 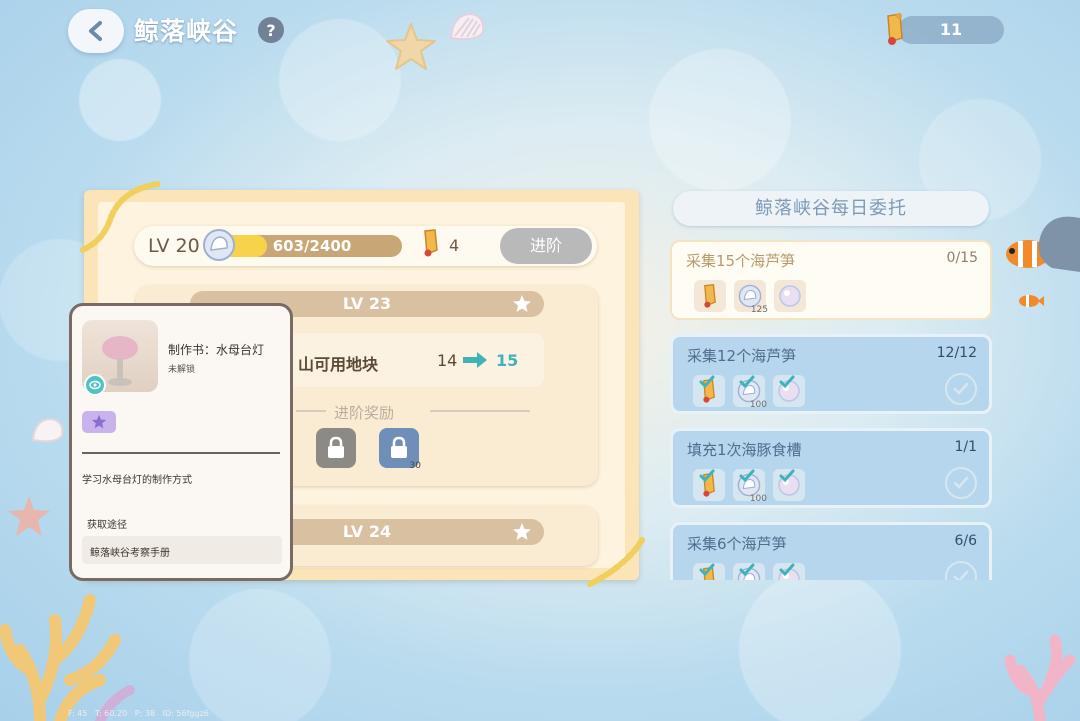 I want to click on task-progress: 12/12, so click(x=956, y=353).